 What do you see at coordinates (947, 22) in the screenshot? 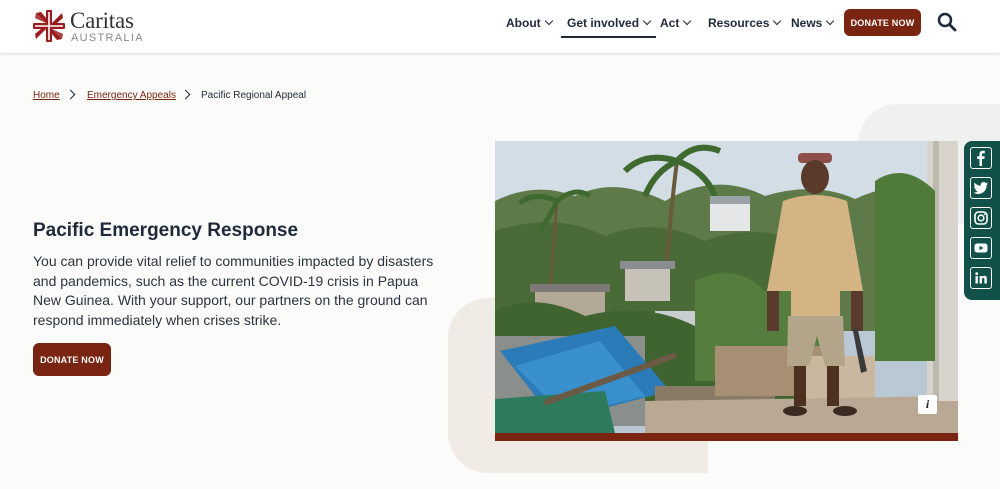
I see `search-icon` at bounding box center [947, 22].